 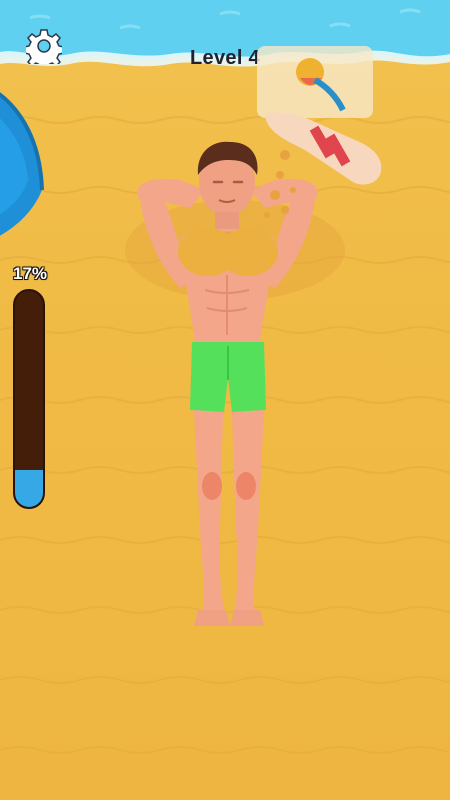 I want to click on progress-percent: 17%, so click(x=30, y=273).